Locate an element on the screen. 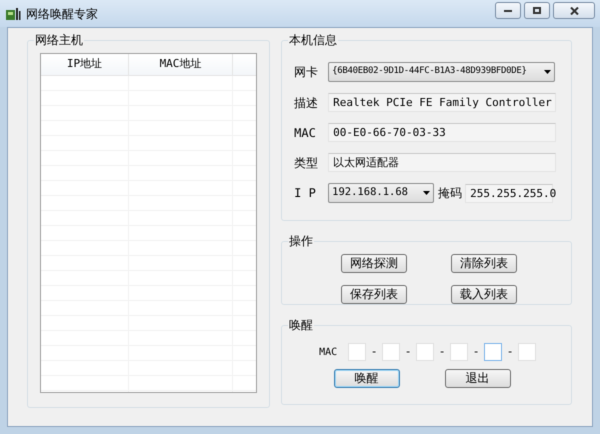 The image size is (600, 434). dropdown: {6B40EB02-9D1D-44FC-B1A3-48D939BFD0DE} is located at coordinates (442, 72).